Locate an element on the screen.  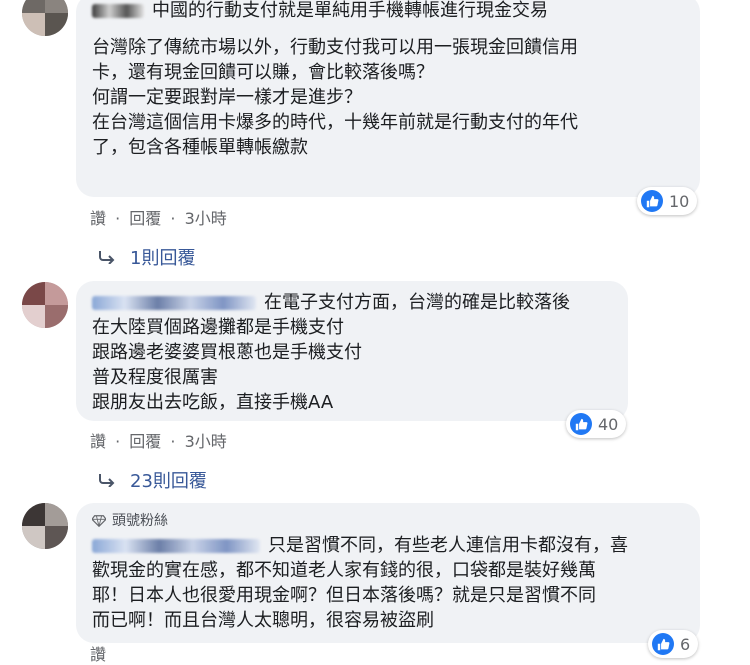
comment-first-line: 中國的行動支付就是單純用手機轉帳進行現金交易 is located at coordinates (350, 10).